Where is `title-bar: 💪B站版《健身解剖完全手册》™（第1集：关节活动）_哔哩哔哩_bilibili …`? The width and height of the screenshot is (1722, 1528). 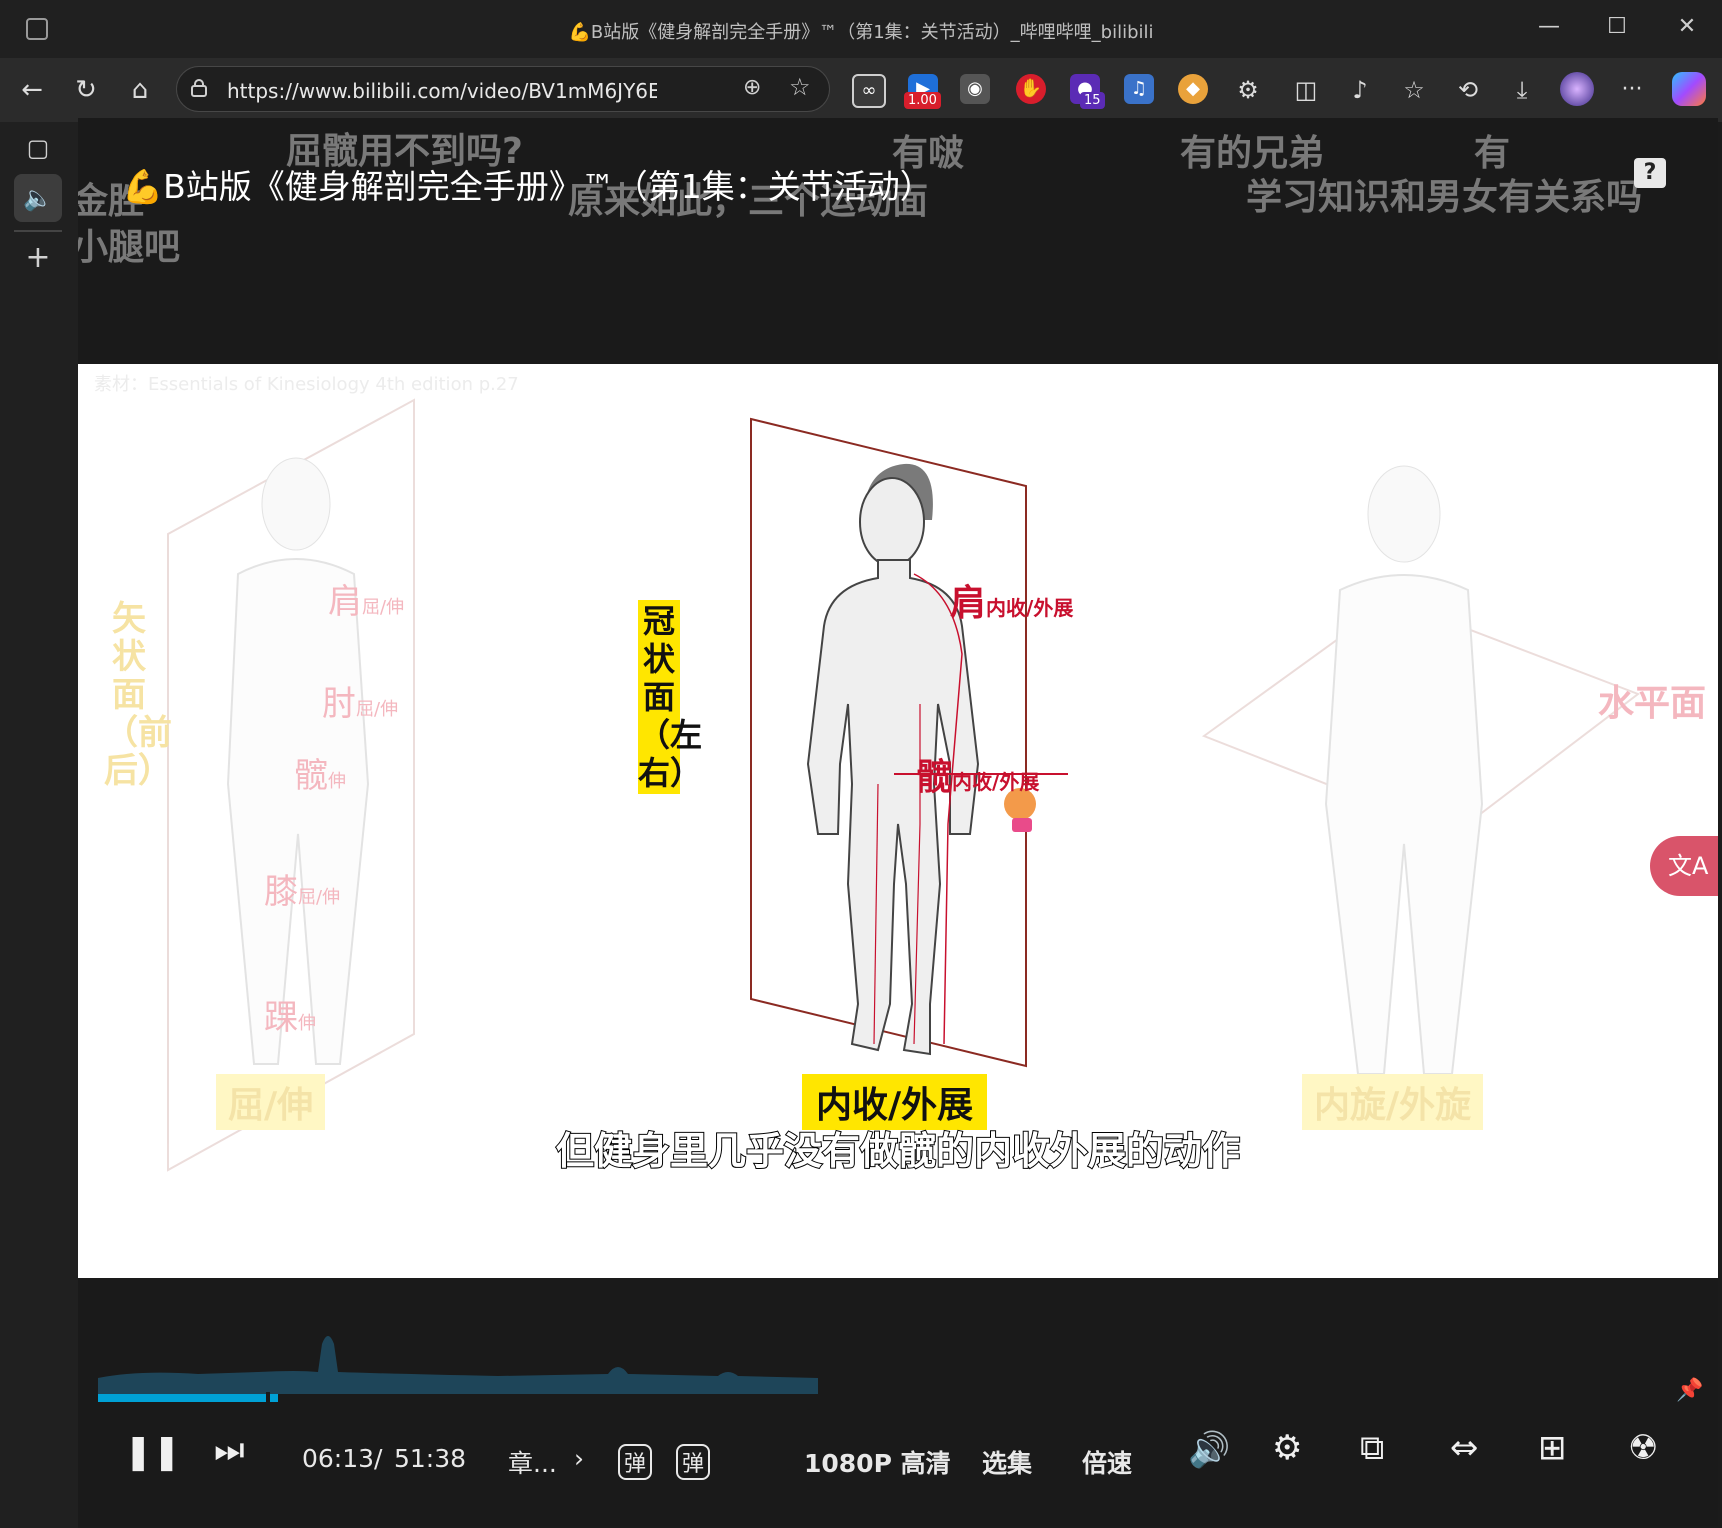 title-bar: 💪B站版《健身解剖完全手册》™（第1集：关节活动）_哔哩哔哩_bilibili … is located at coordinates (861, 29).